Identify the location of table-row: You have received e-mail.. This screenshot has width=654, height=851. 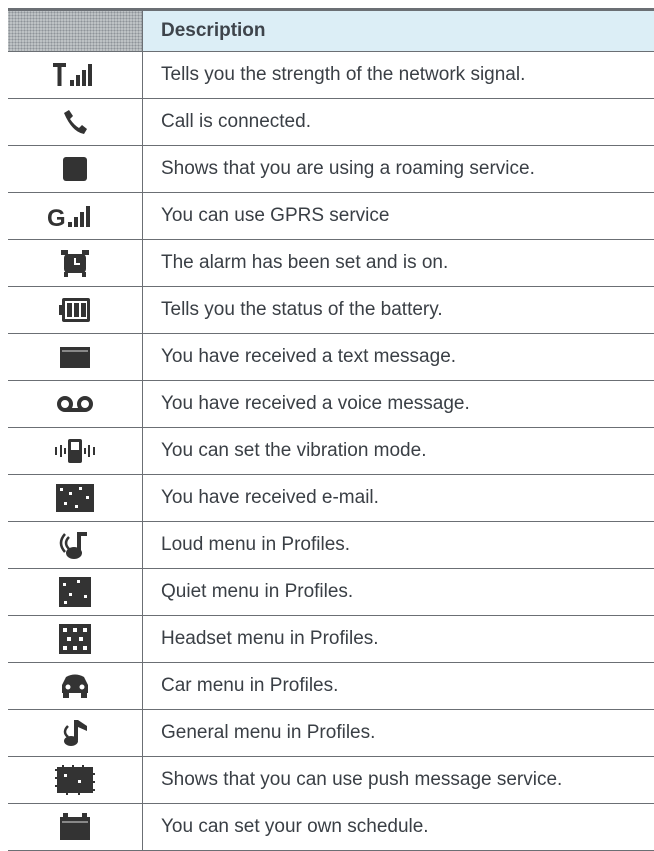
(331, 498).